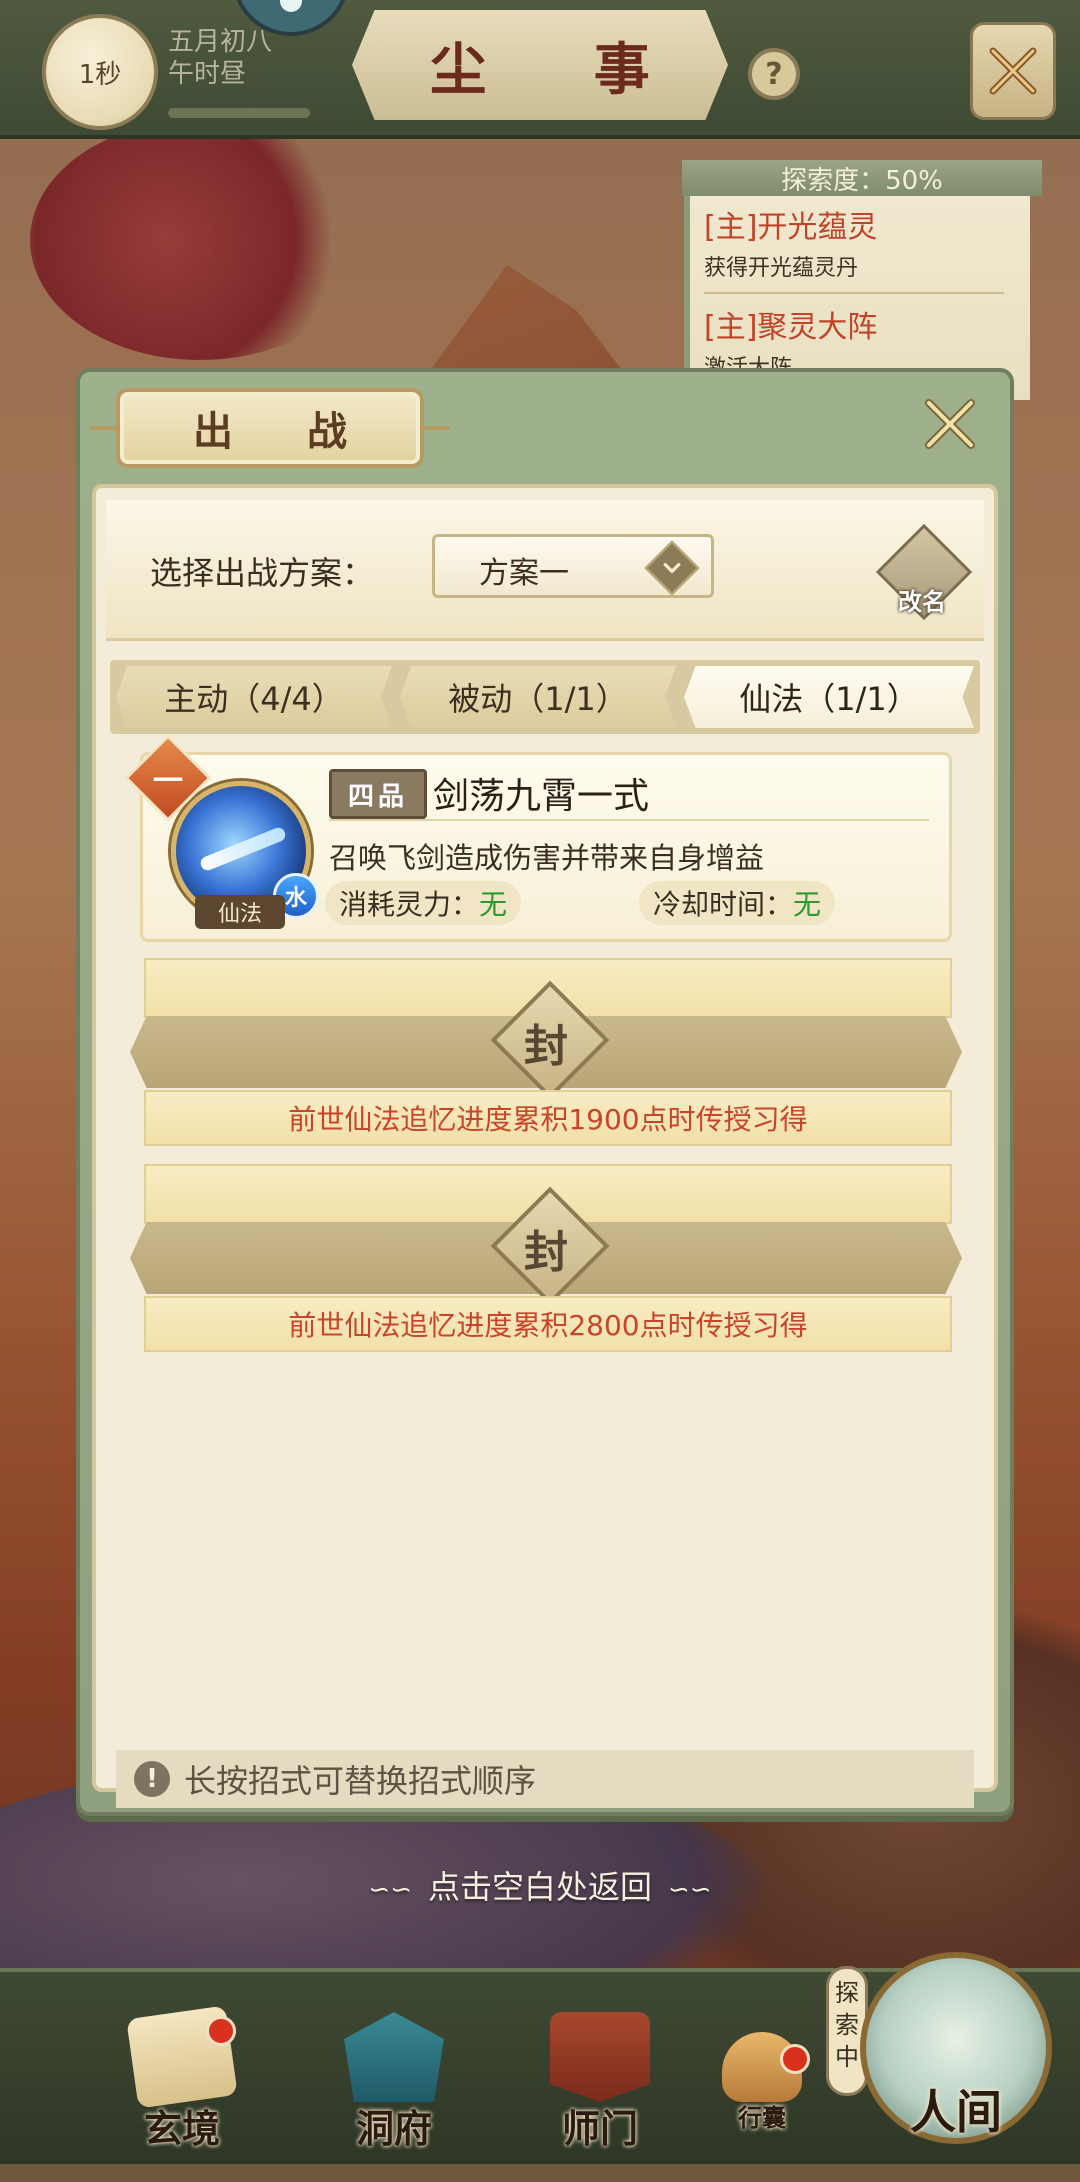  Describe the element at coordinates (409, 904) in the screenshot. I see `cost-label: 消耗灵力：` at that location.